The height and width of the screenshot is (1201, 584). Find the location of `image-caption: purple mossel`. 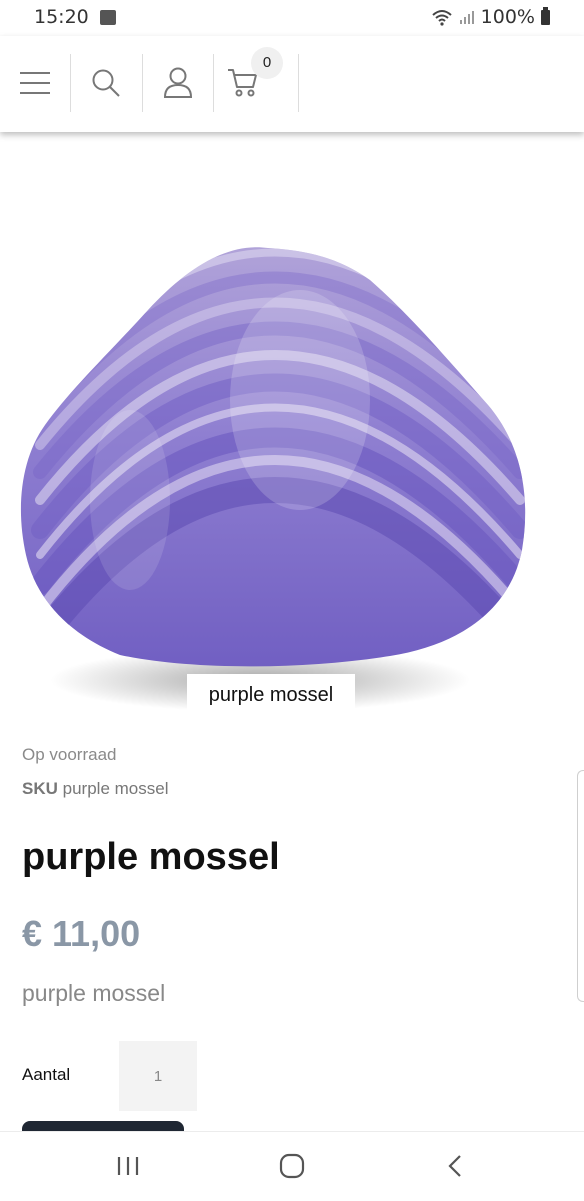

image-caption: purple mossel is located at coordinates (271, 695).